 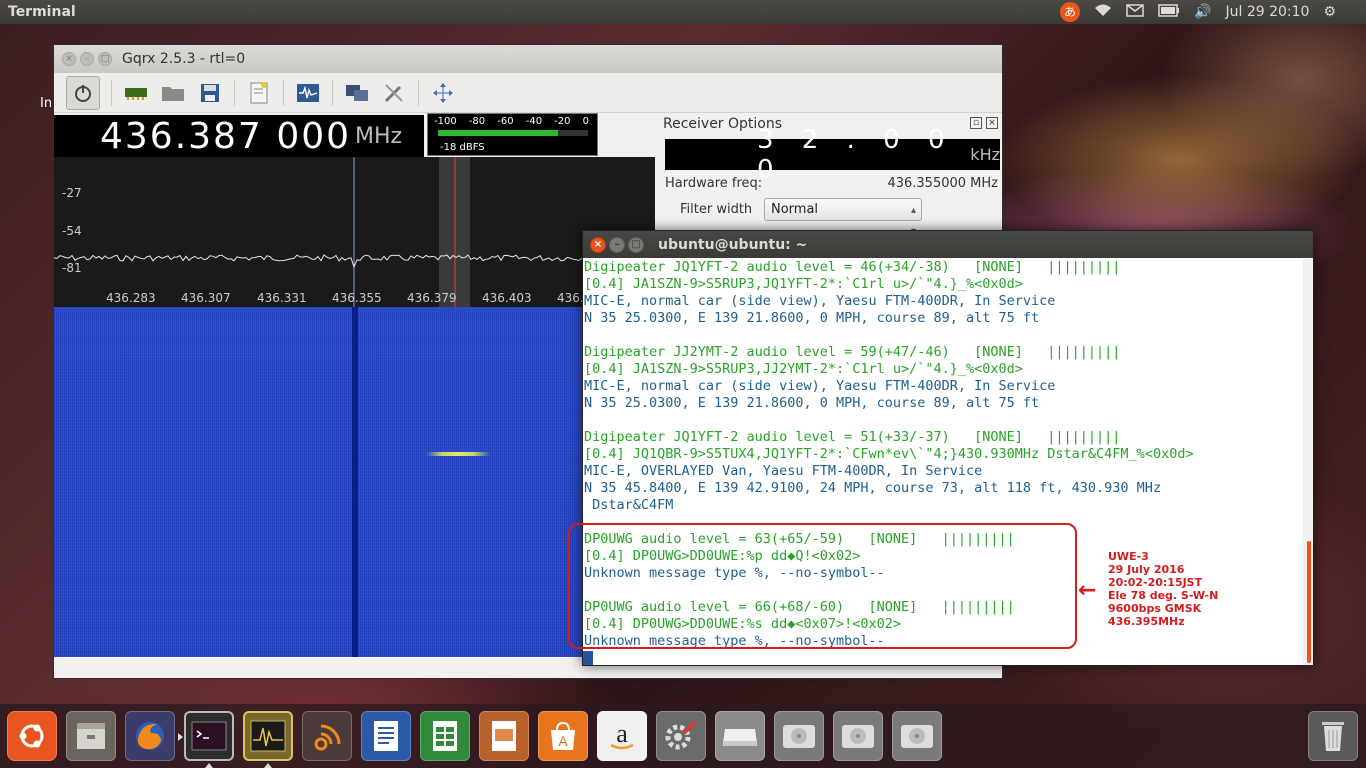 What do you see at coordinates (357, 298) in the screenshot?
I see `spectrum-x-label: 436.355` at bounding box center [357, 298].